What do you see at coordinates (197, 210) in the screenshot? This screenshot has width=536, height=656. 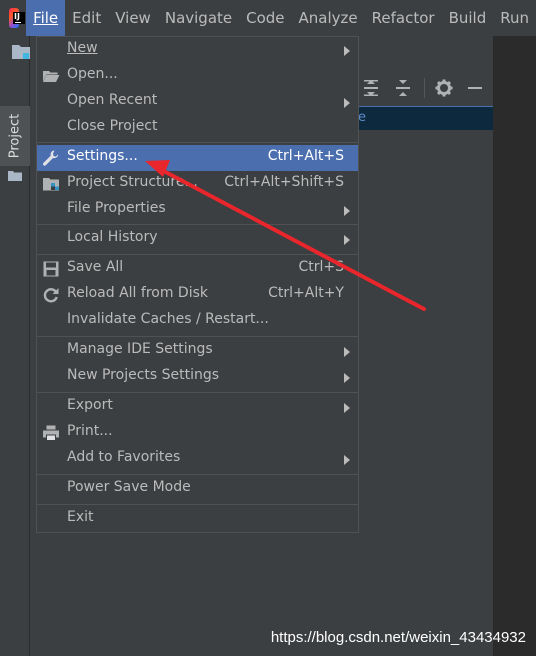 I see `menu-item-file-properties: File Properties` at bounding box center [197, 210].